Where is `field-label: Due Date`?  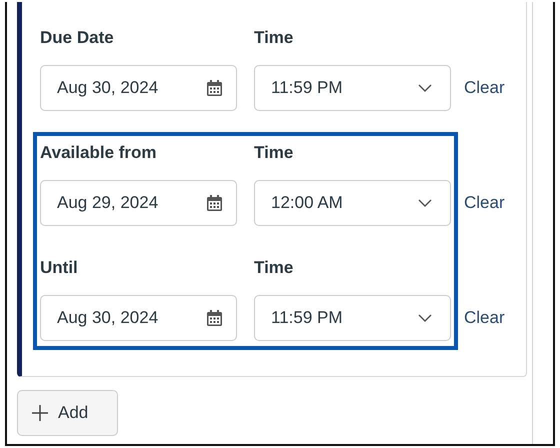 field-label: Due Date is located at coordinates (77, 38).